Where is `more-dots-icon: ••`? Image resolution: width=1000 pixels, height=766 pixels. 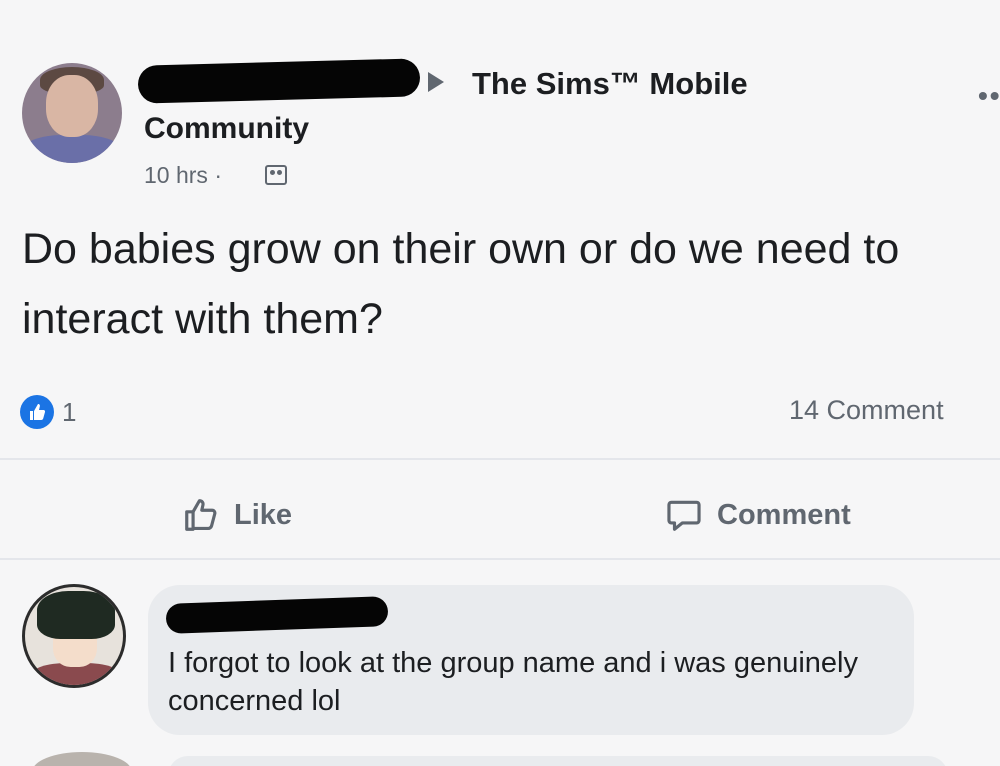 more-dots-icon: •• is located at coordinates (989, 96).